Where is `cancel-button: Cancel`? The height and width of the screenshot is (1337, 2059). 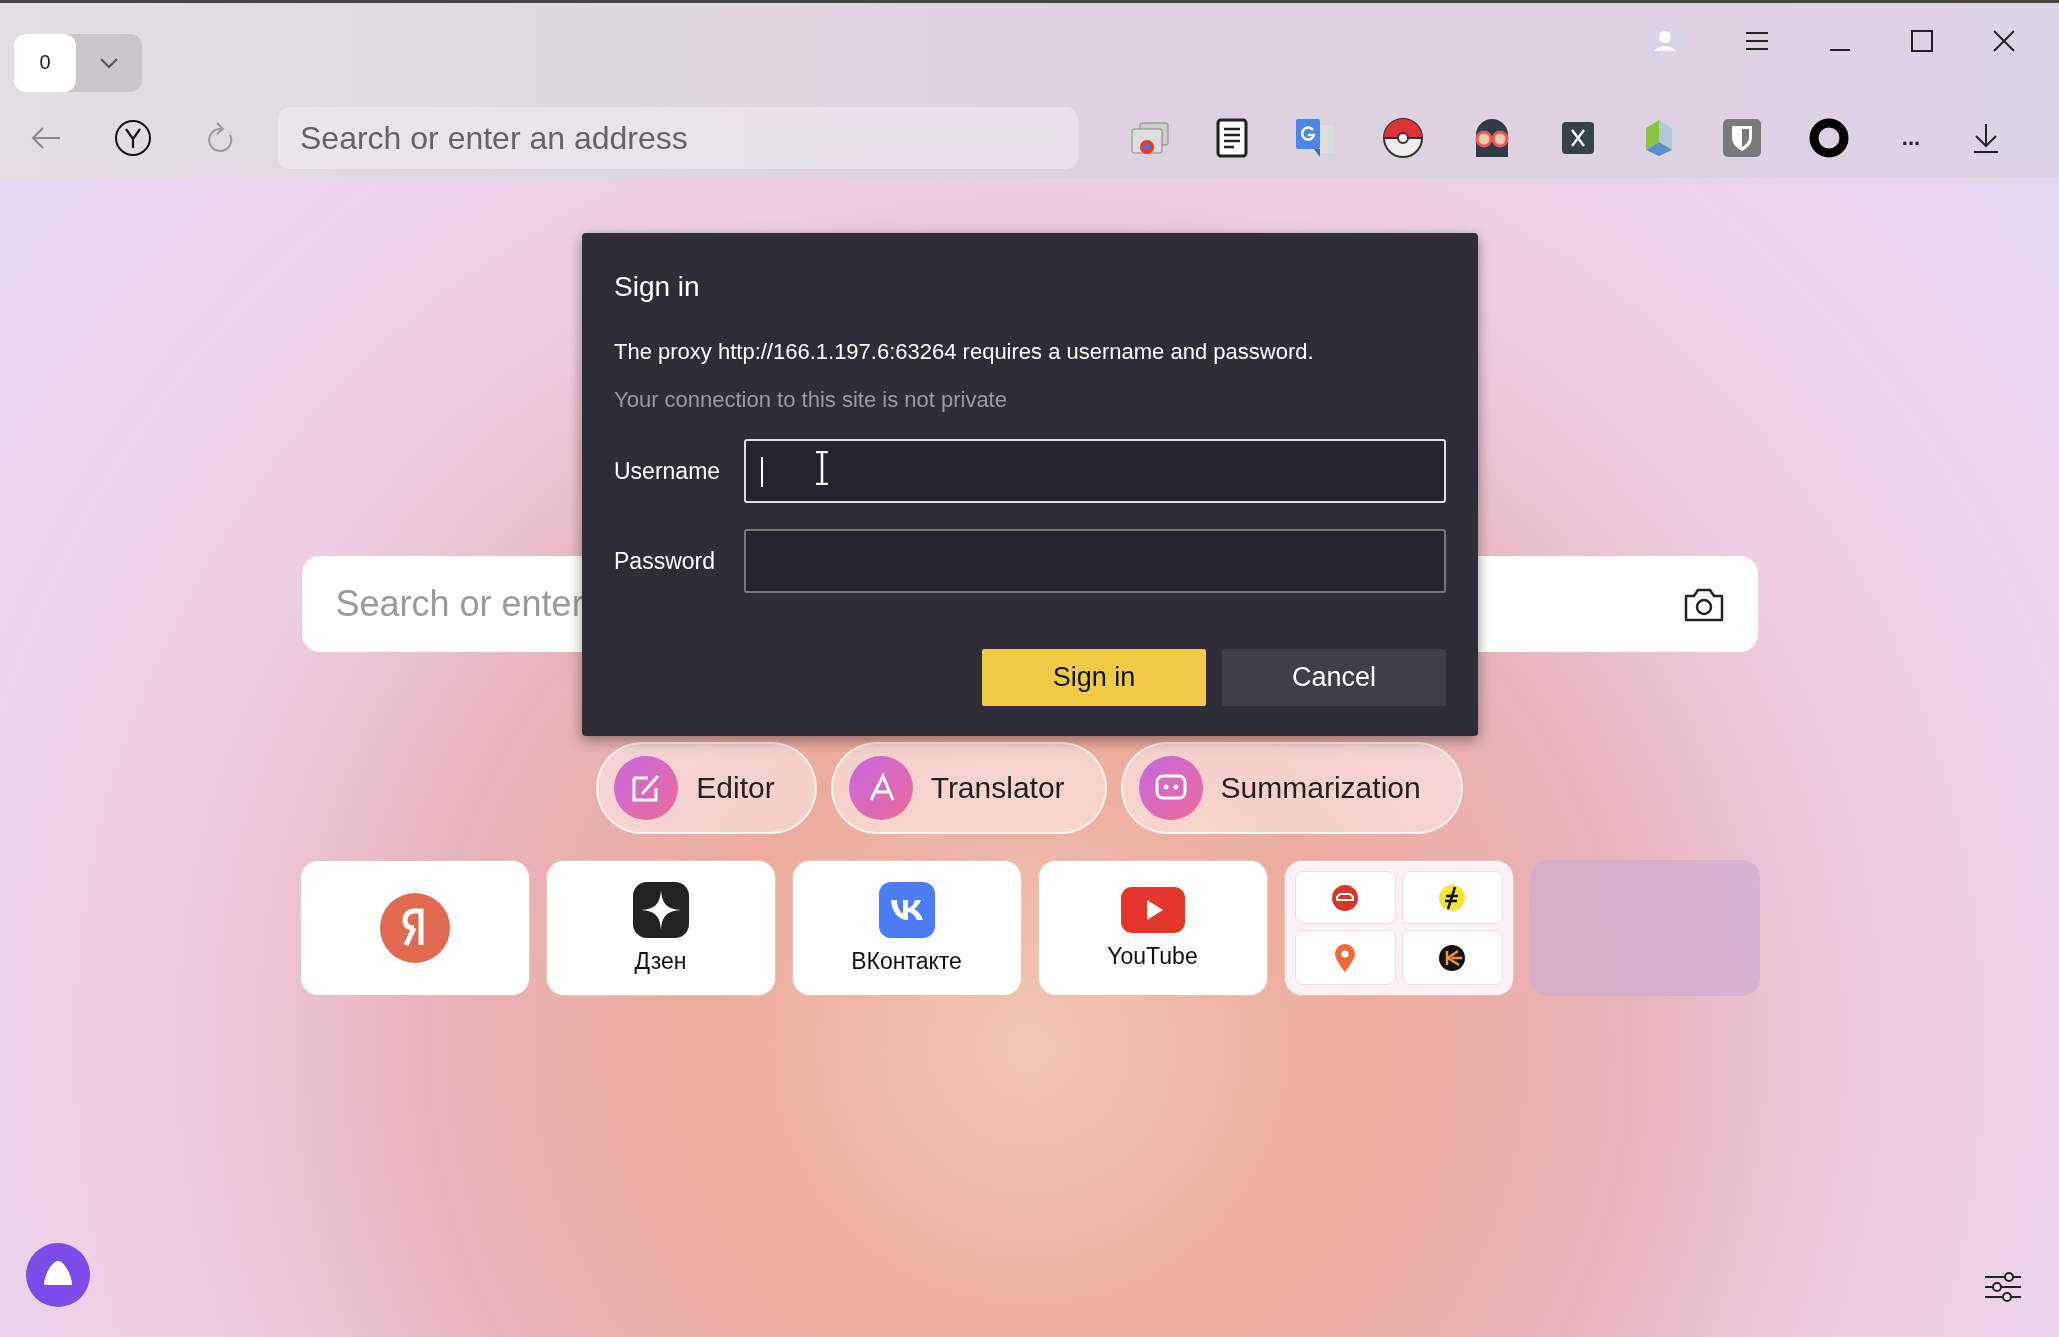
cancel-button: Cancel is located at coordinates (1334, 677).